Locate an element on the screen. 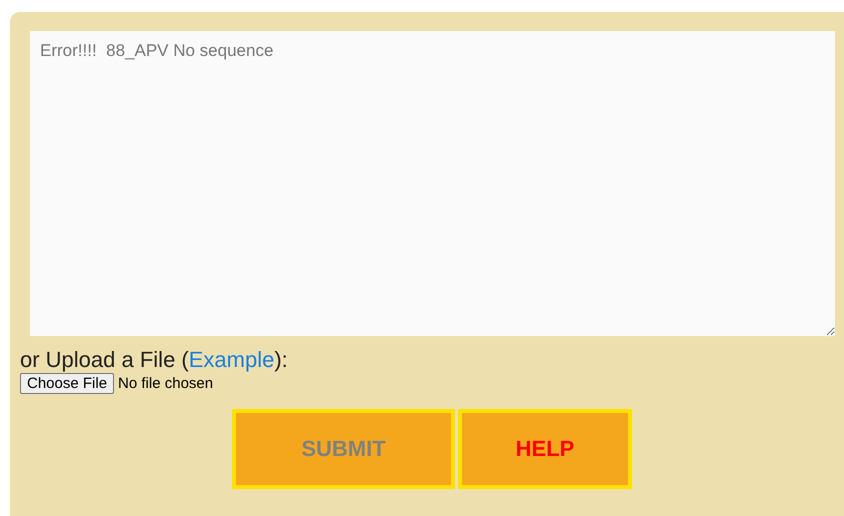 The width and height of the screenshot is (844, 516). upload-label: or Upload a File (Example): is located at coordinates (154, 359).